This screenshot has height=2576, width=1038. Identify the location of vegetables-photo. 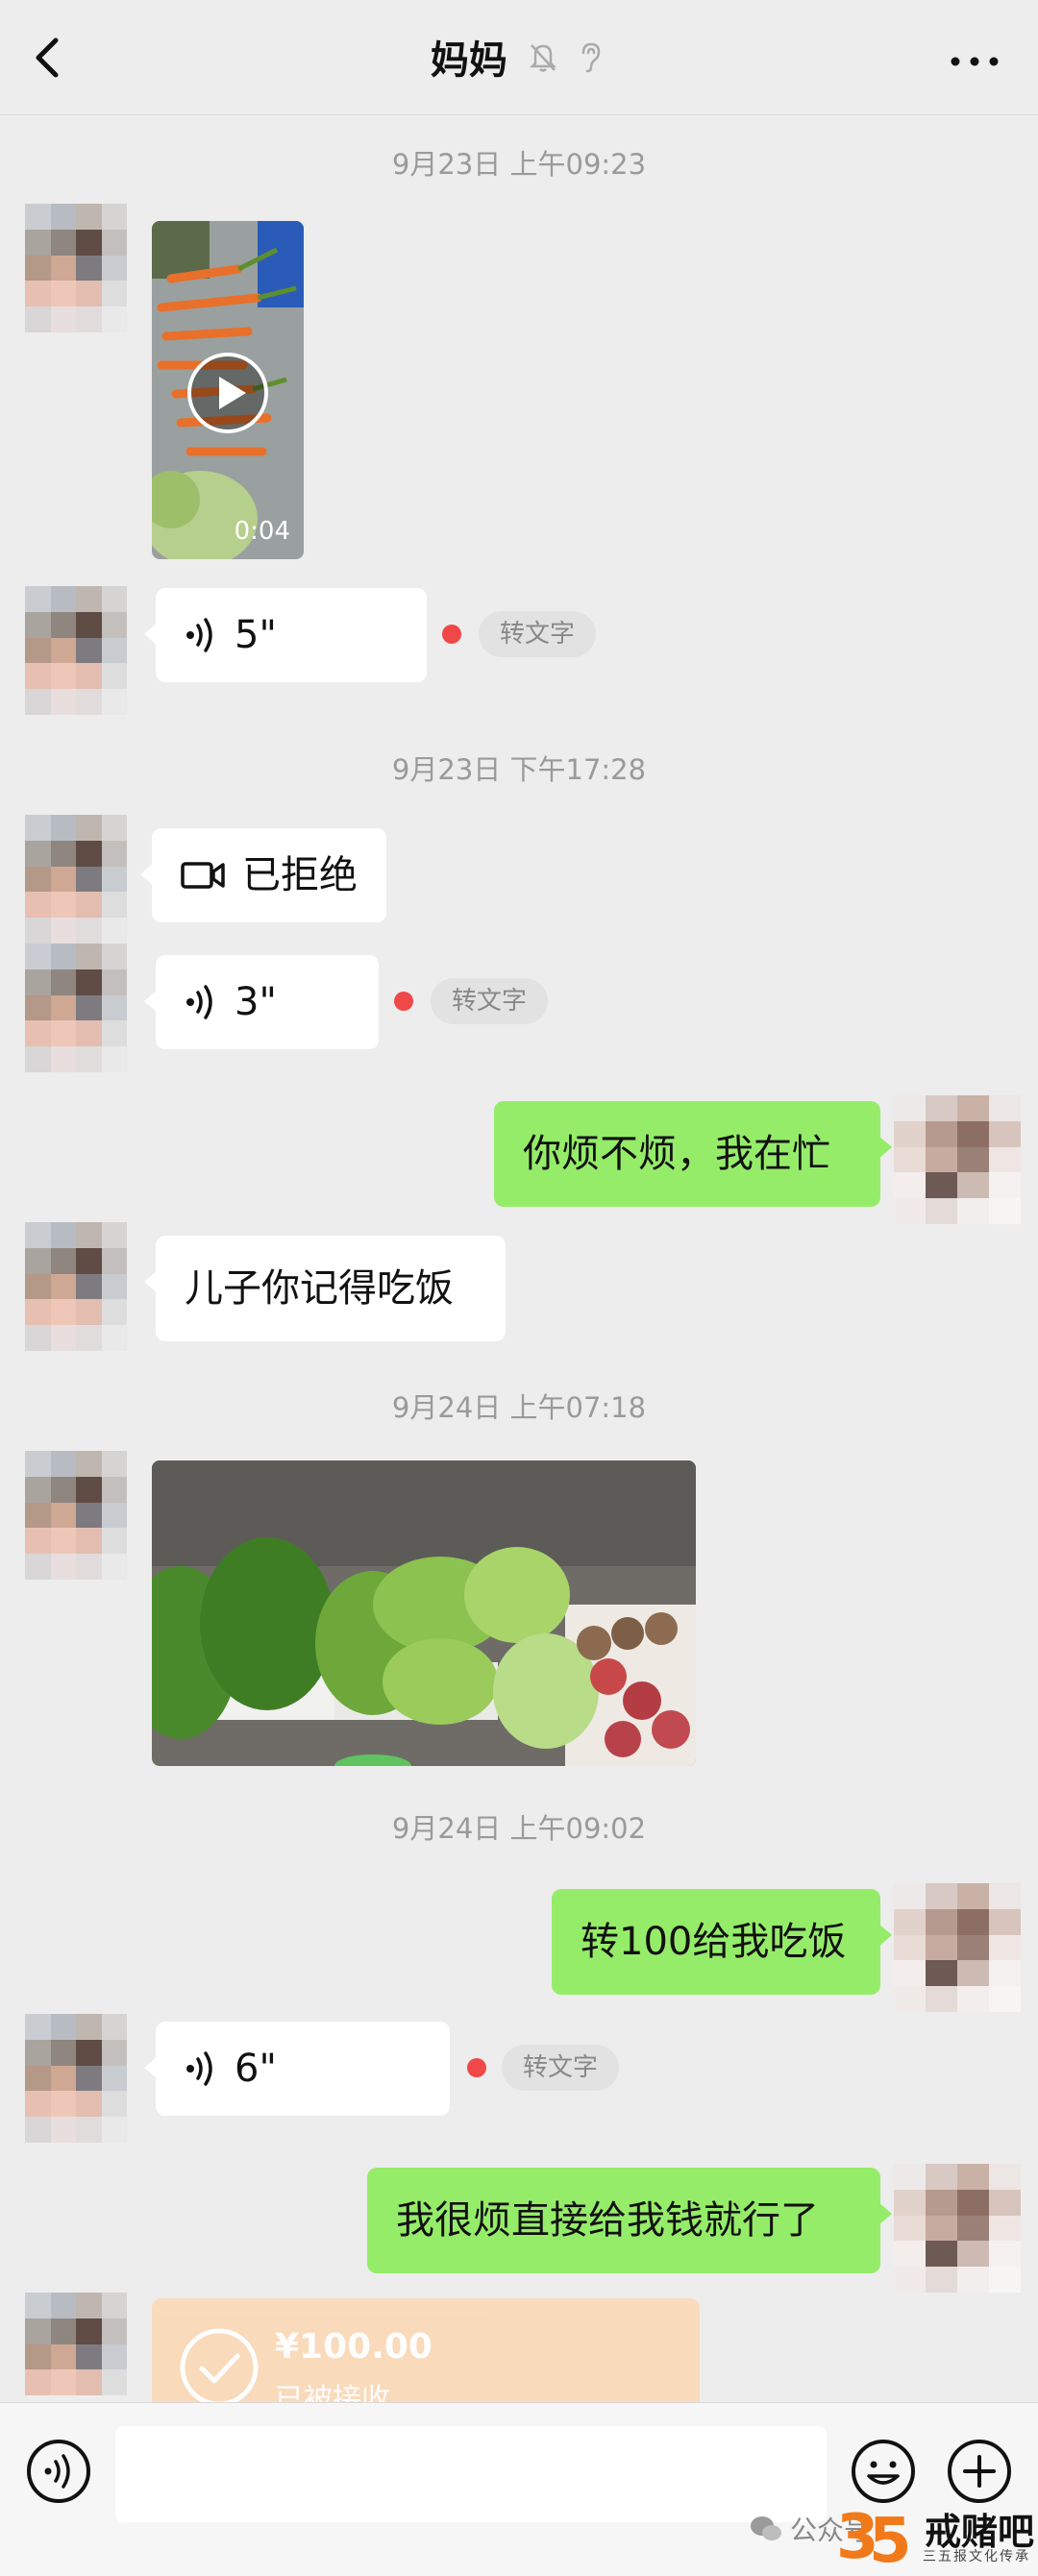
(424, 1613).